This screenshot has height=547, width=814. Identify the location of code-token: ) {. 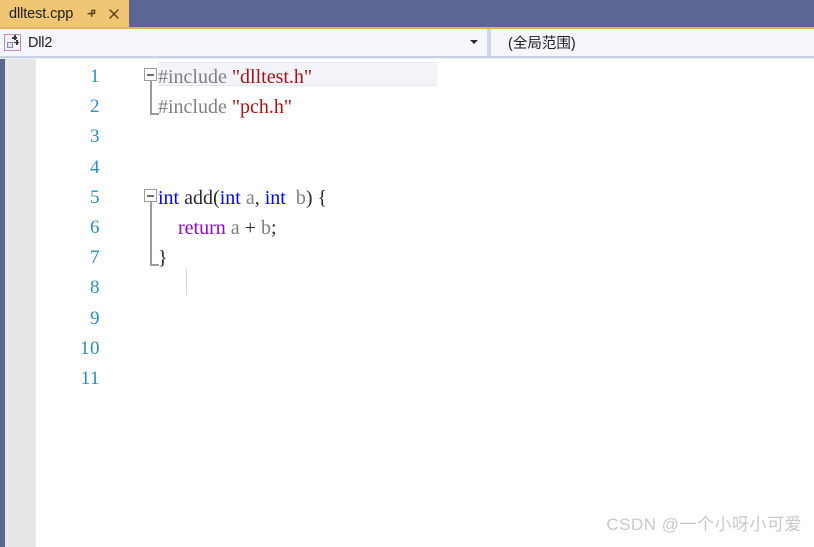
(316, 197).